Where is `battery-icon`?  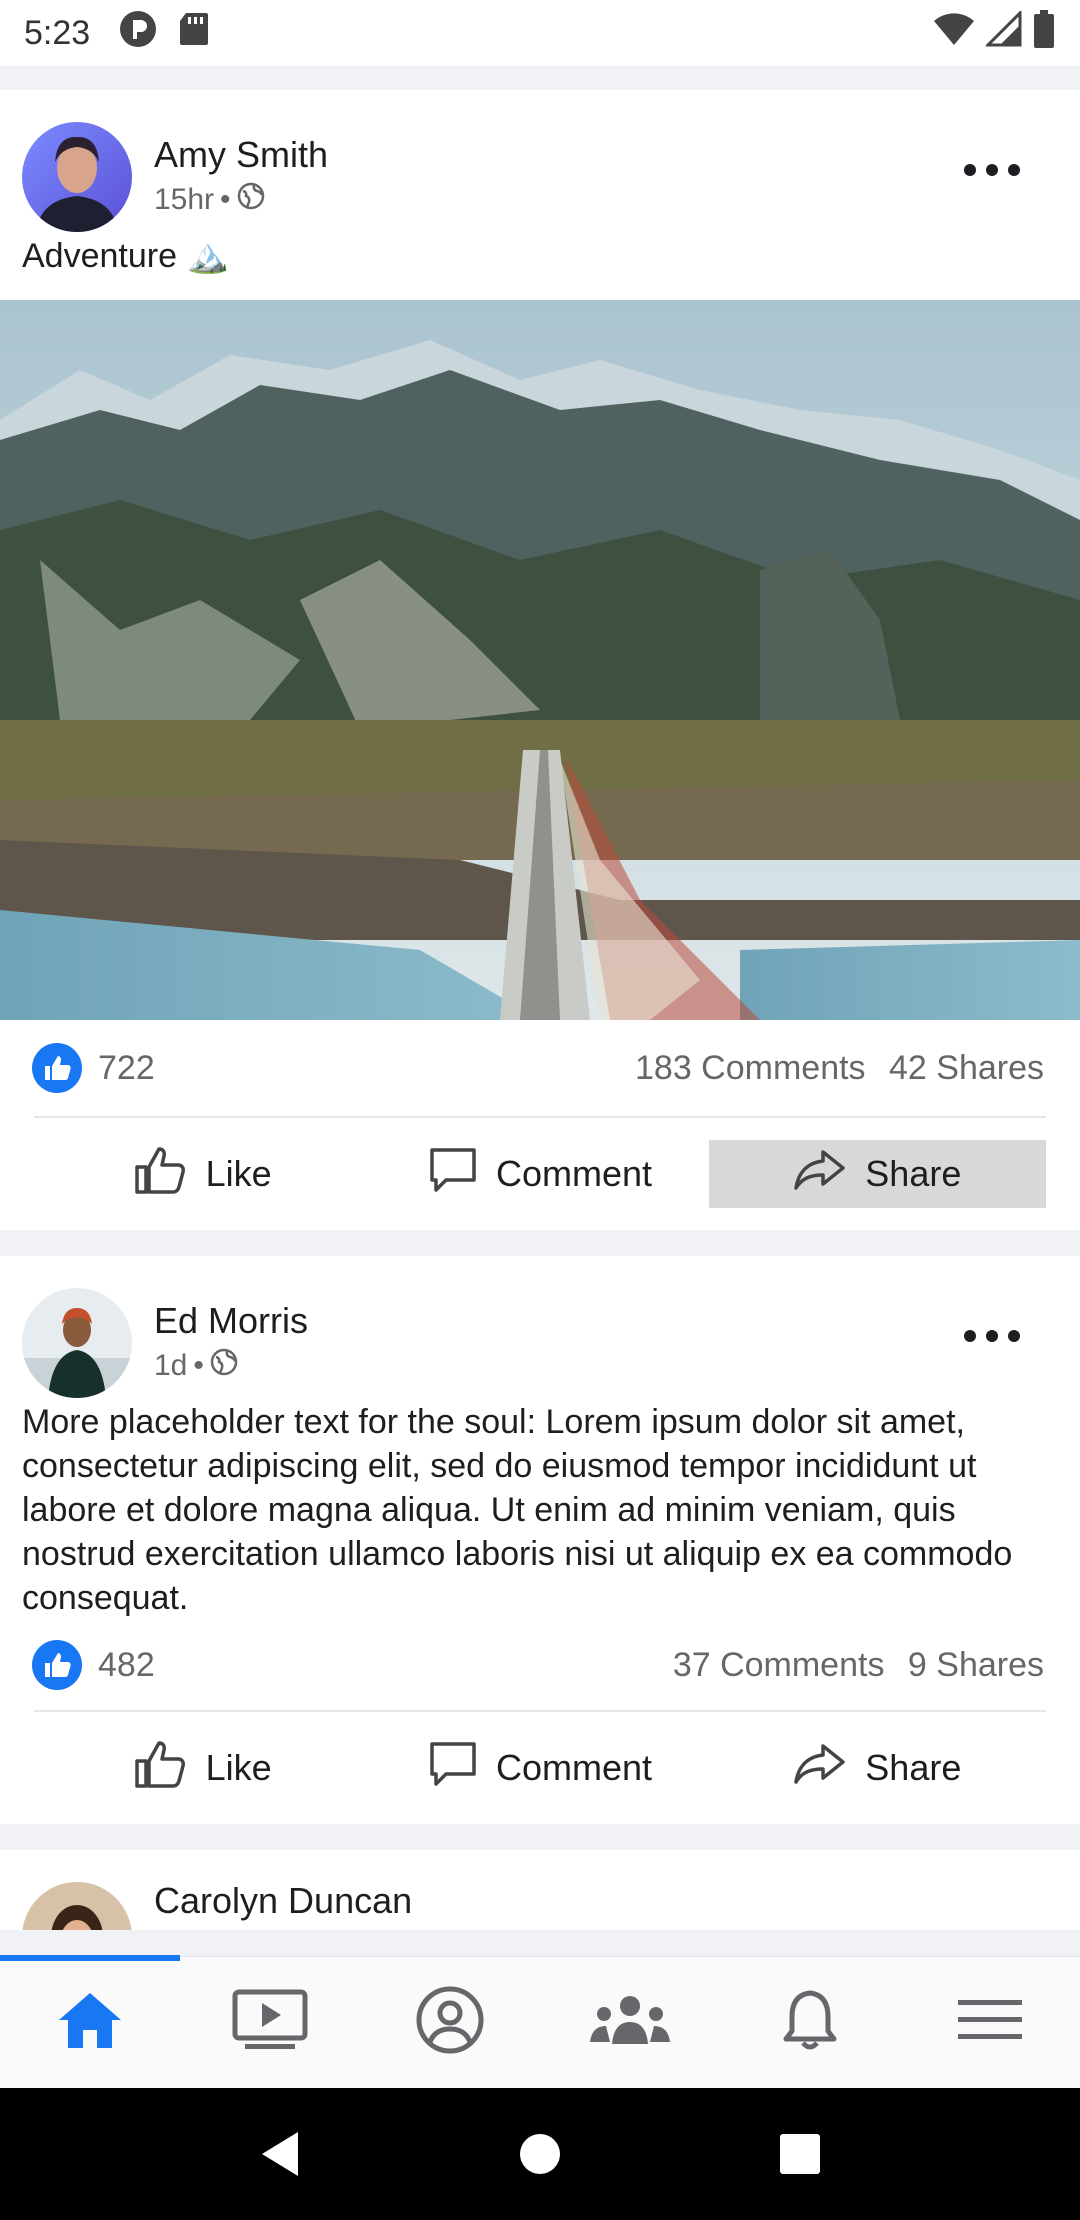
battery-icon is located at coordinates (1044, 33).